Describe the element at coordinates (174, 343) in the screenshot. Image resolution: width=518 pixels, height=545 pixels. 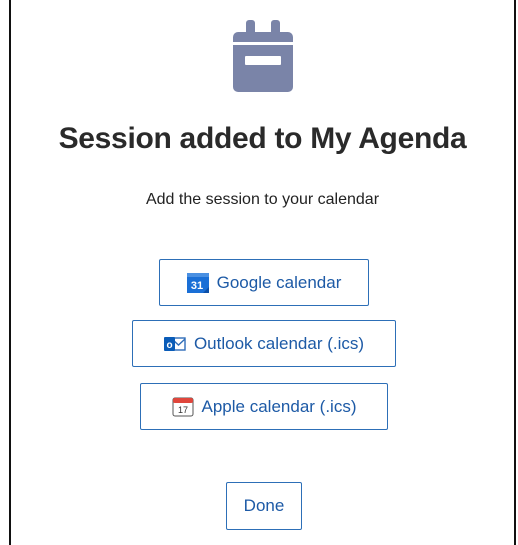
I see `outlook-icon: o` at that location.